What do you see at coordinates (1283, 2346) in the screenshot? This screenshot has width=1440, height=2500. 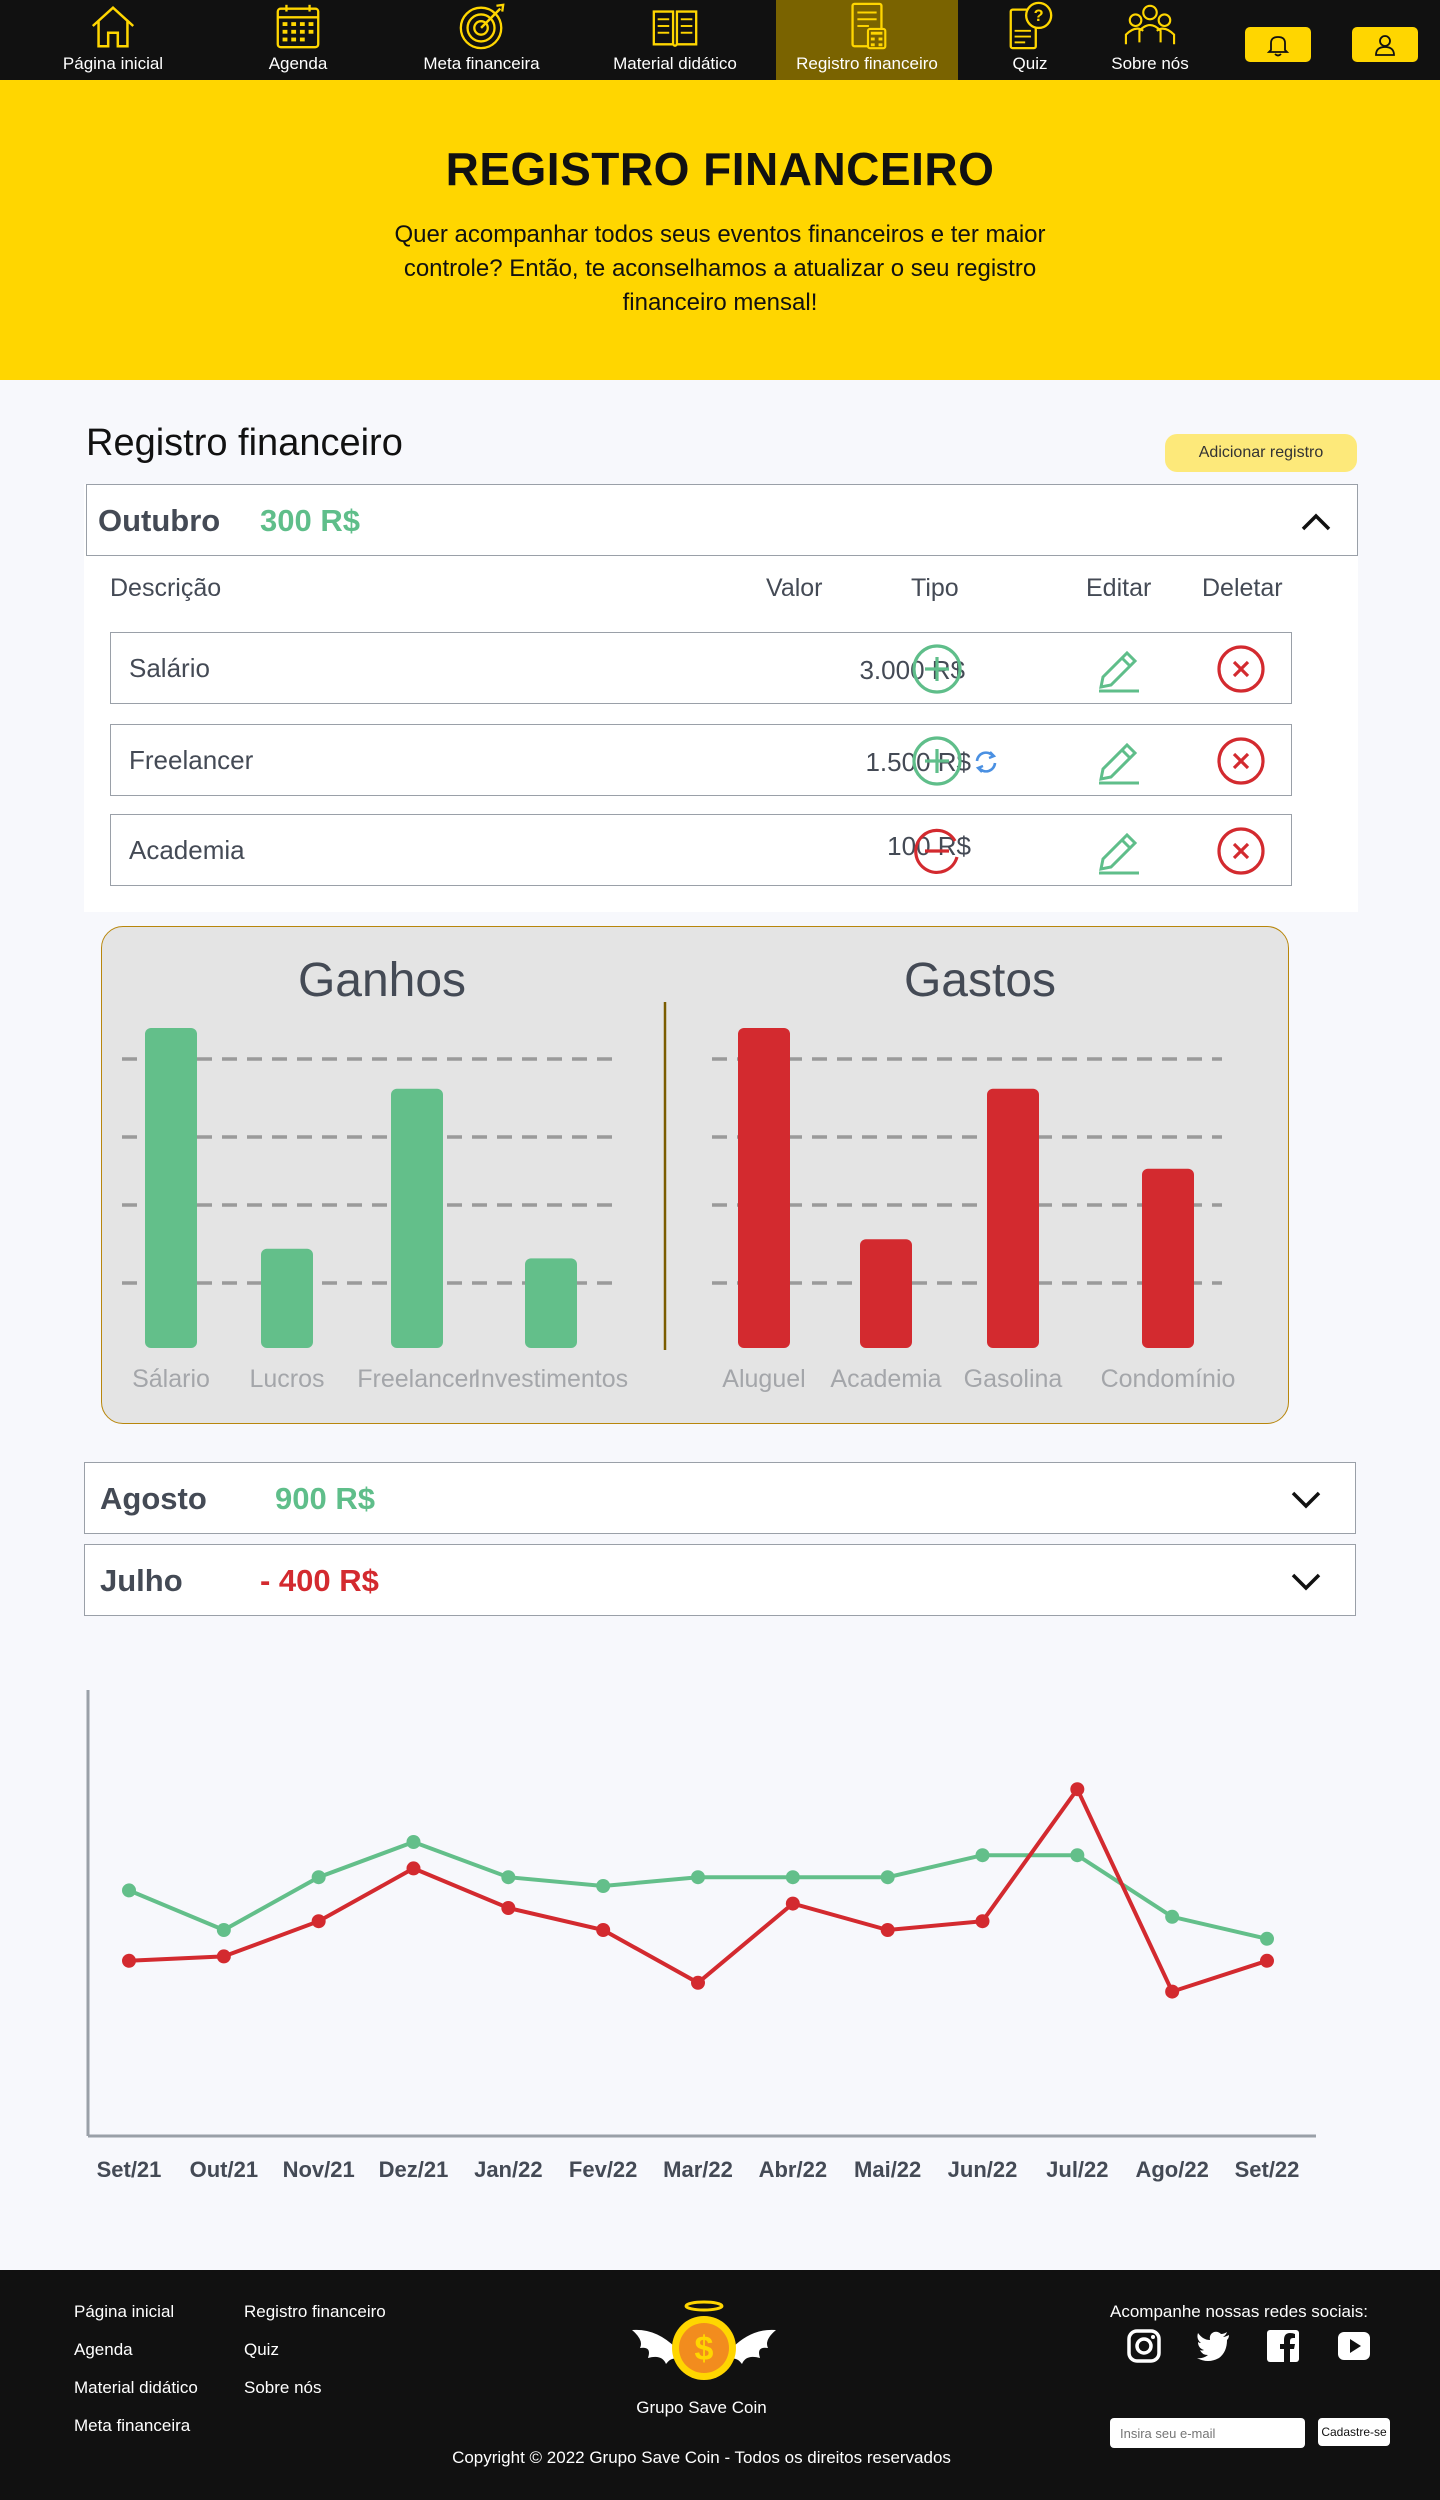 I see `facebook-icon` at bounding box center [1283, 2346].